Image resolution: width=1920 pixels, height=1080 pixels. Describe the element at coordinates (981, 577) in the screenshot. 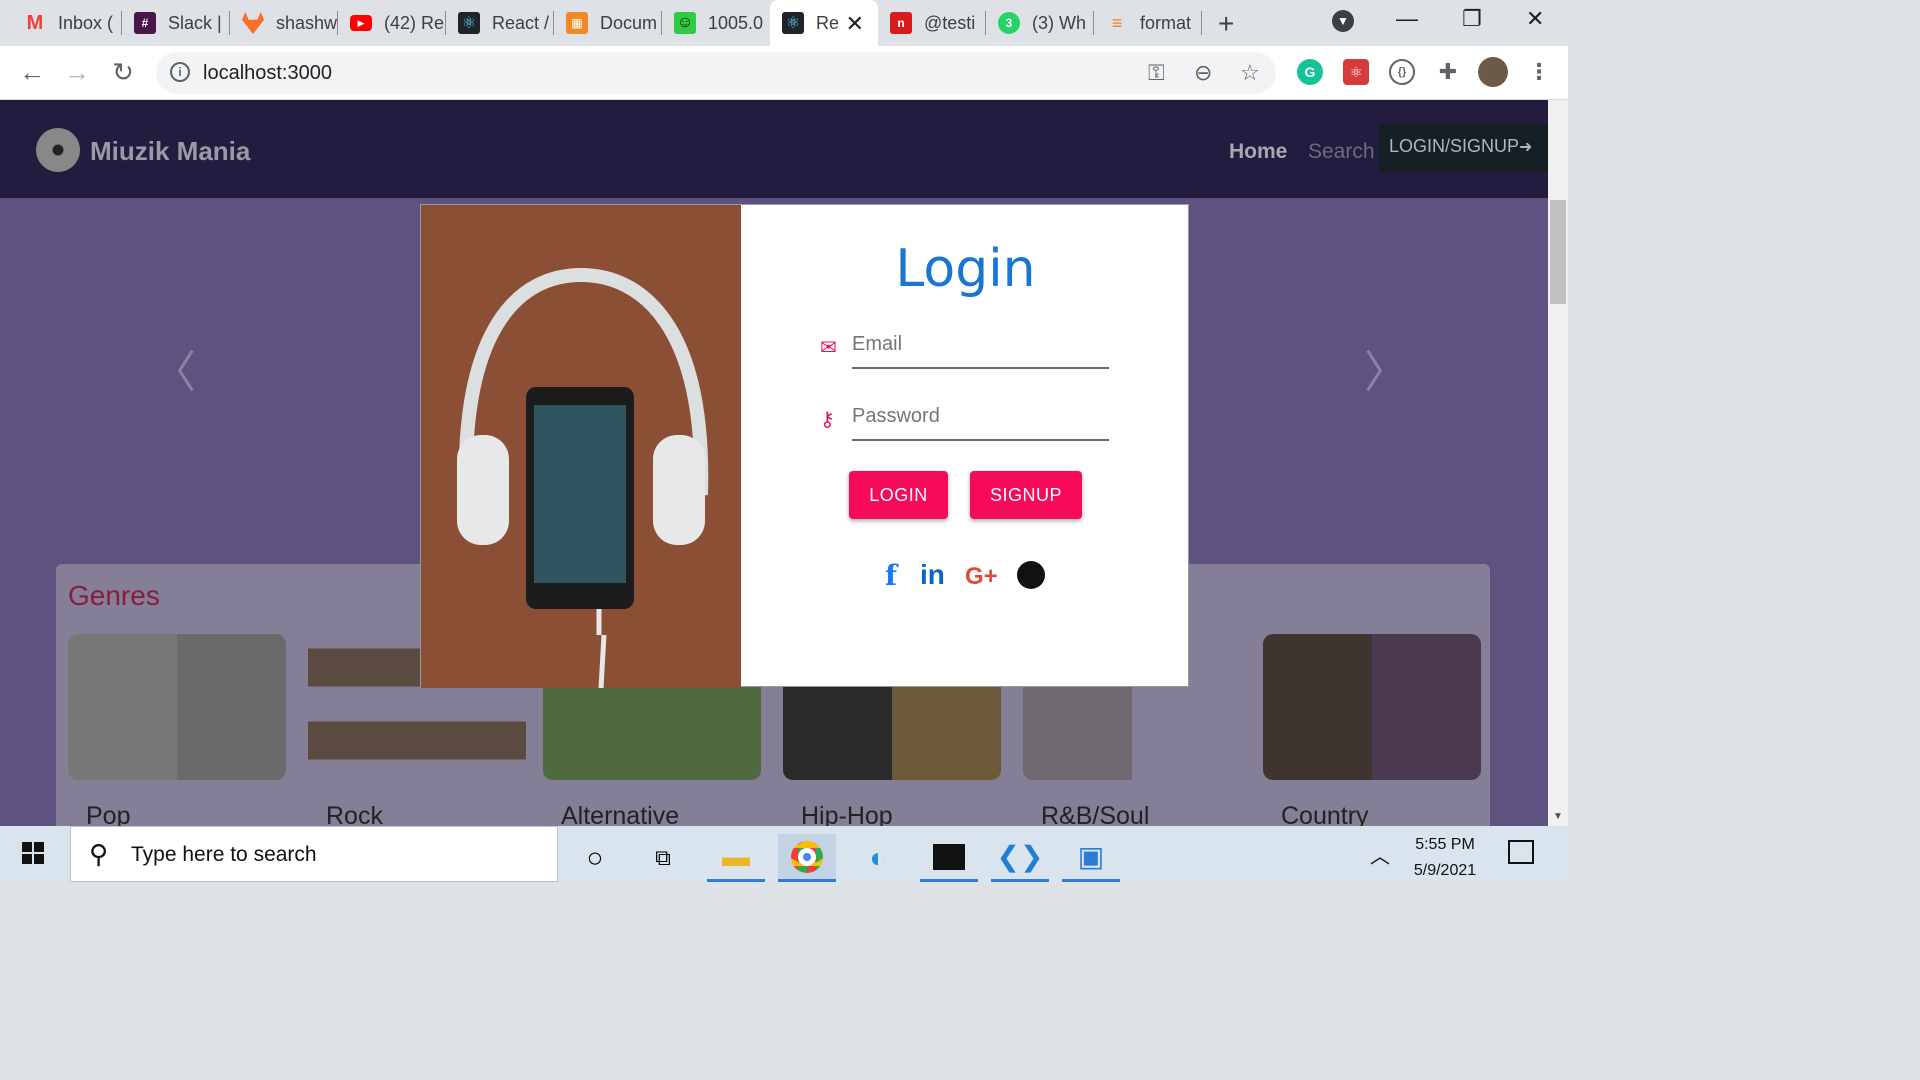

I see `google-plus-icon: G+` at that location.